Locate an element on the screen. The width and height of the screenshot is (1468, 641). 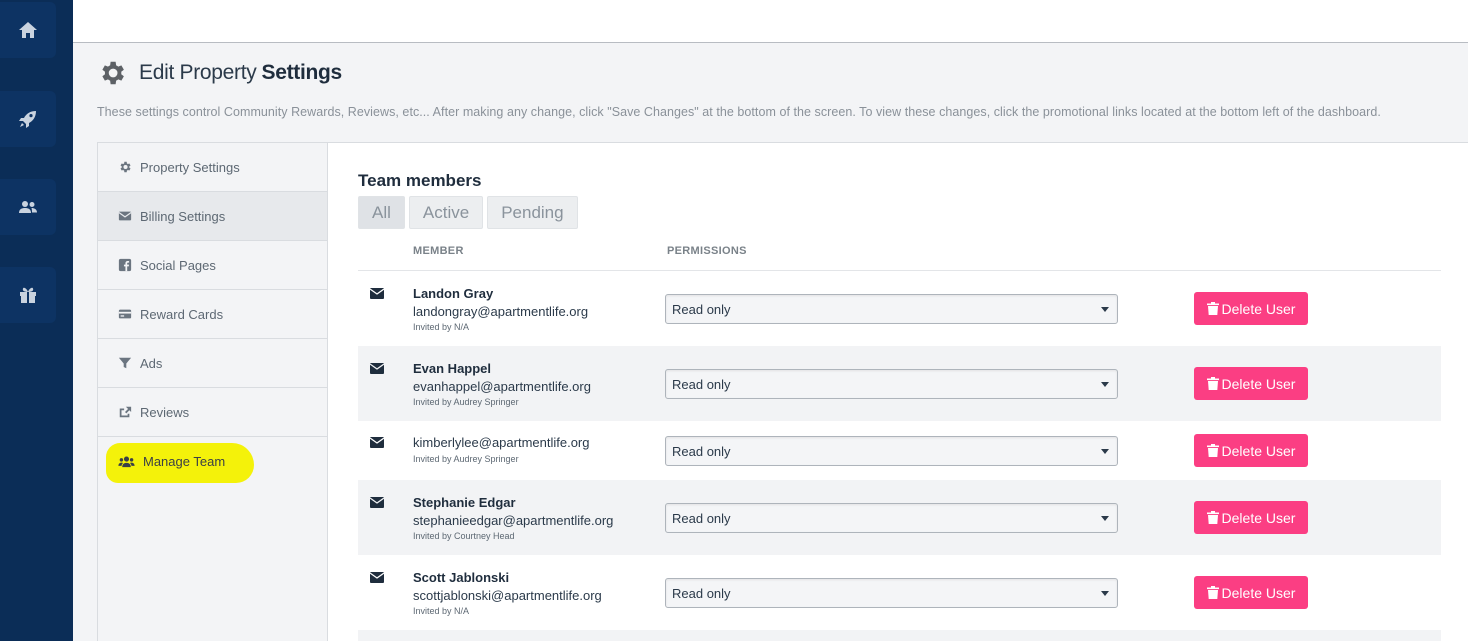
page-header: Edit Property Settings is located at coordinates (219, 73).